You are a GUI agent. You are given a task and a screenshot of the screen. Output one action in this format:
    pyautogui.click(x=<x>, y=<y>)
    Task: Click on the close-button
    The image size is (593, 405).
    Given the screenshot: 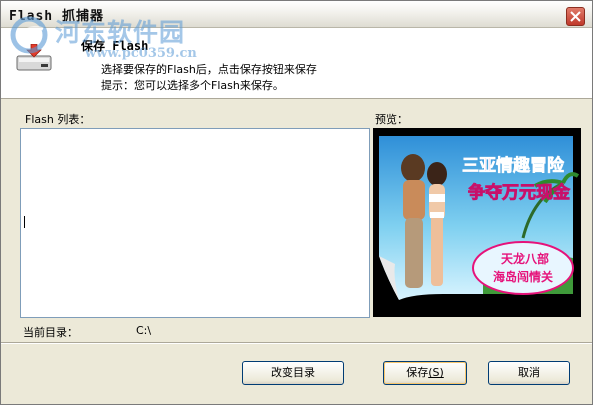 What is the action you would take?
    pyautogui.click(x=575, y=16)
    